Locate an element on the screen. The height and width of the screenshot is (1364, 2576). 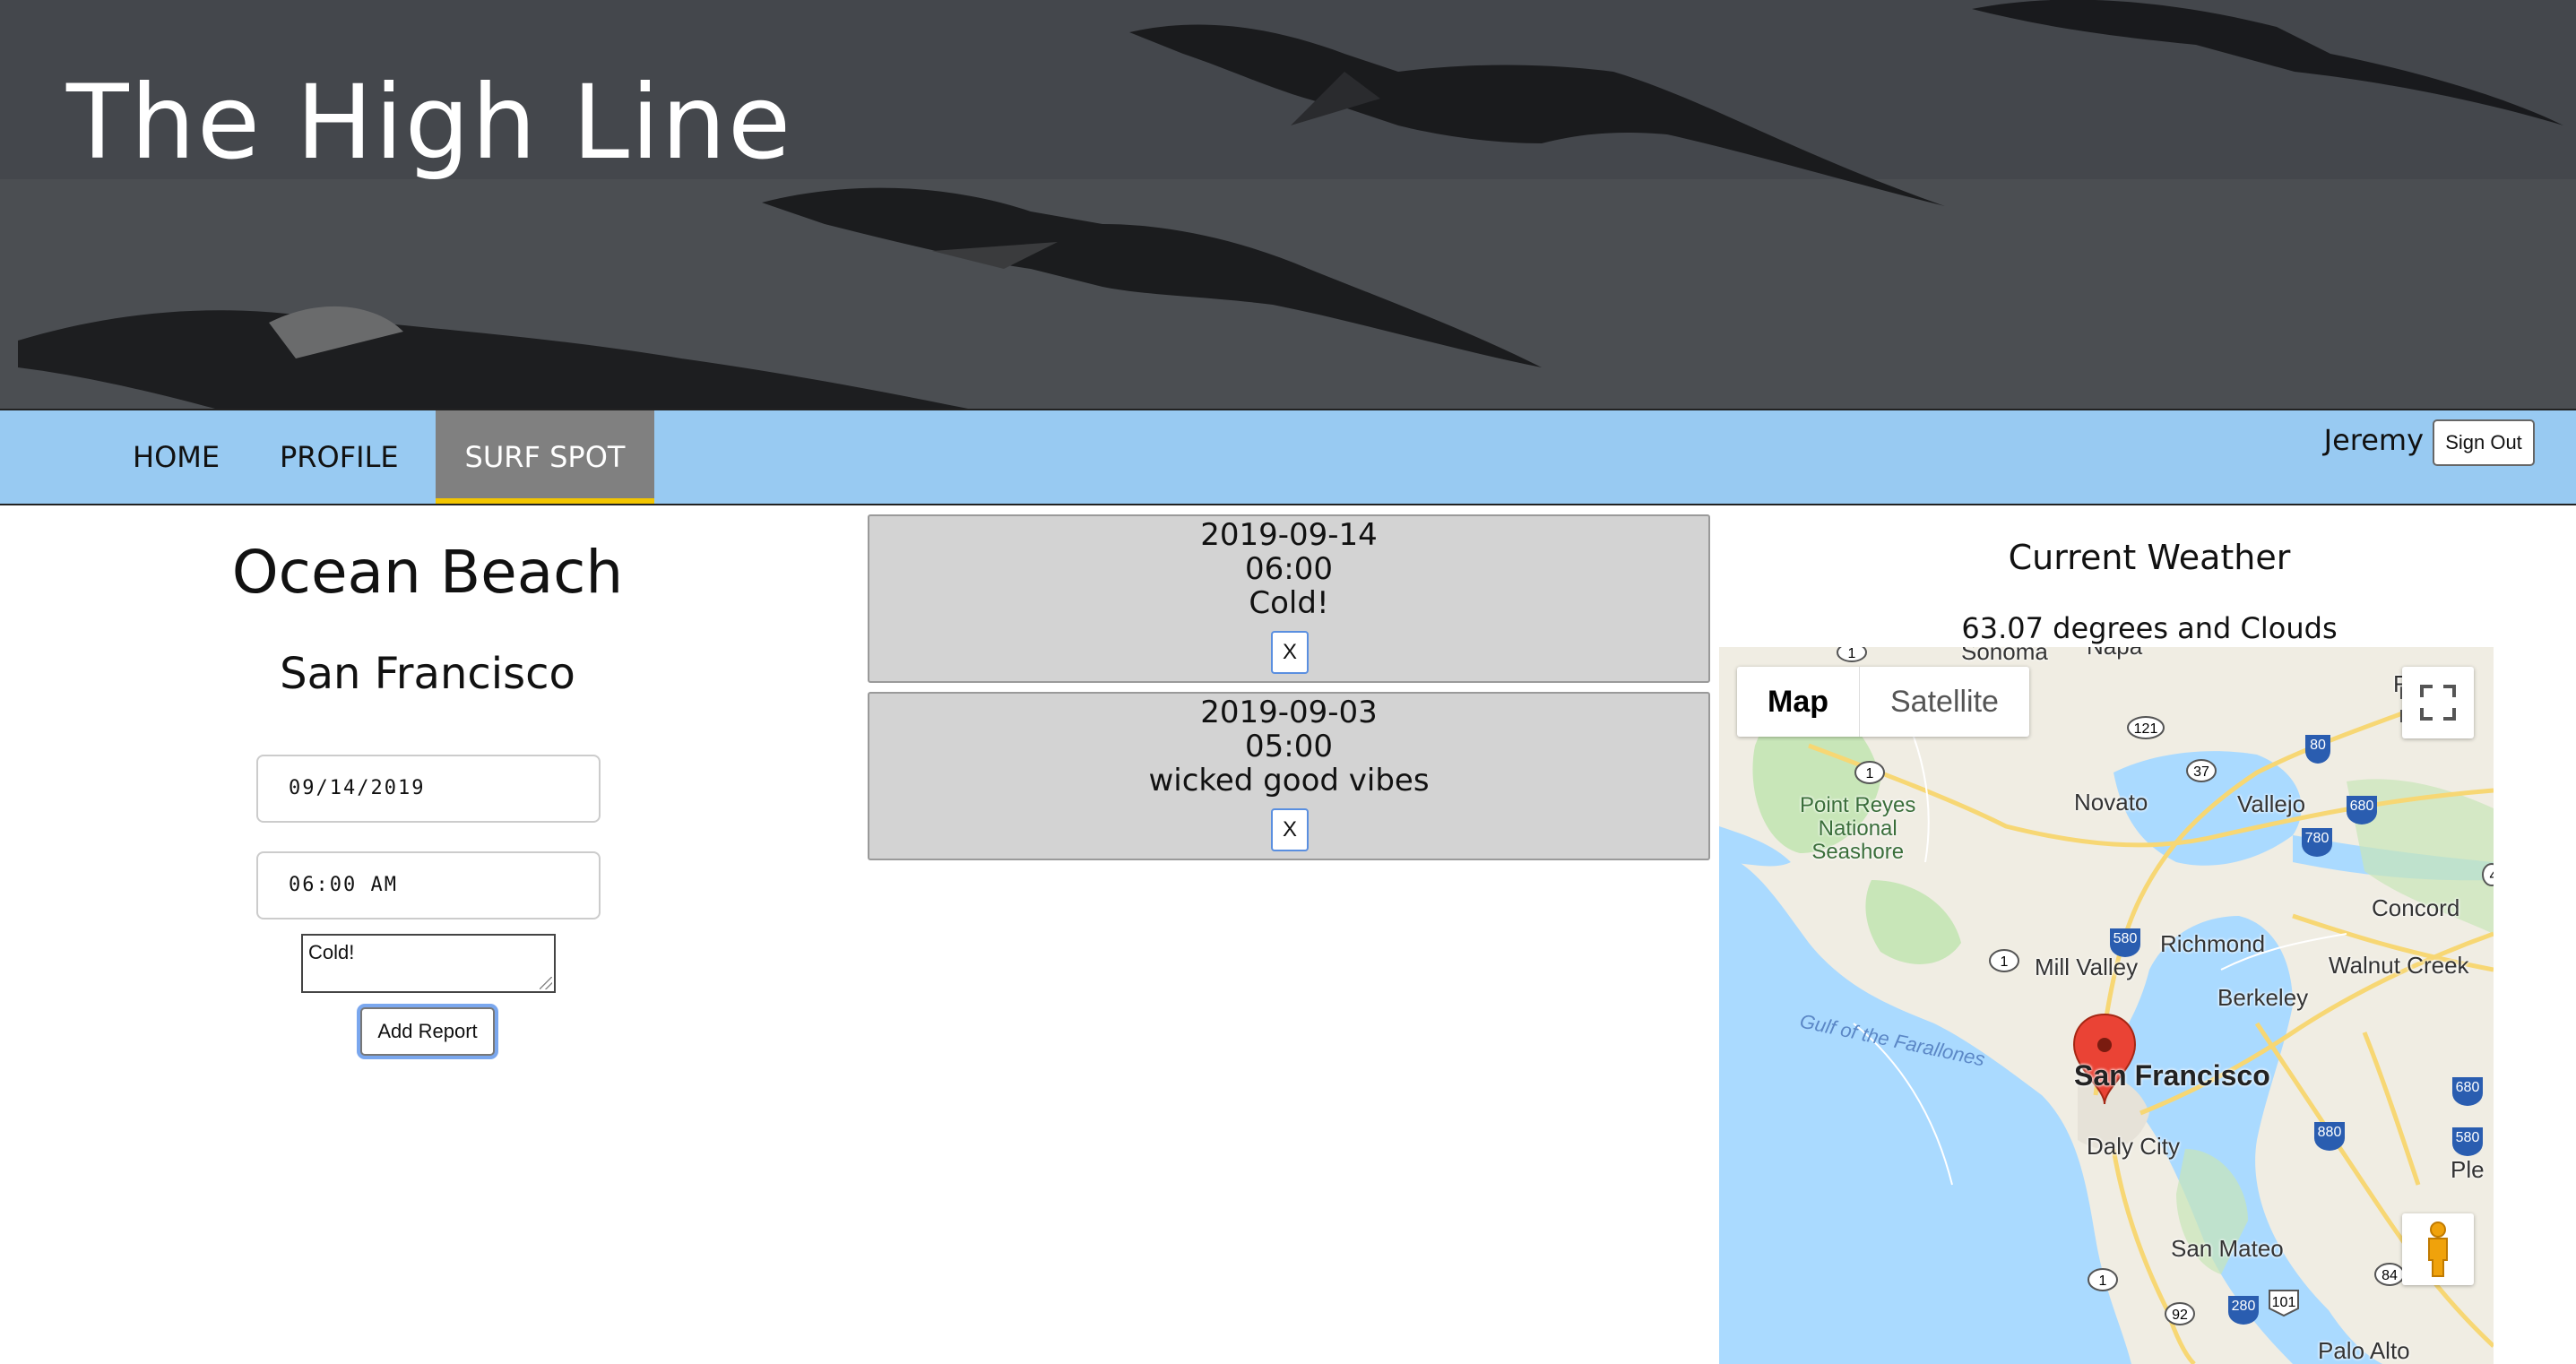
map-label-ple: Ple is located at coordinates (2468, 1169).